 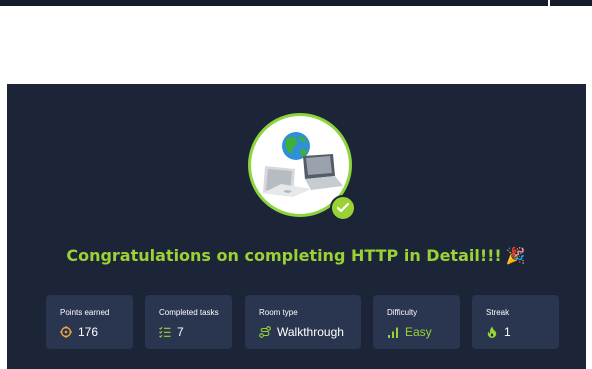 I want to click on stat-value-row: 1, so click(x=498, y=332).